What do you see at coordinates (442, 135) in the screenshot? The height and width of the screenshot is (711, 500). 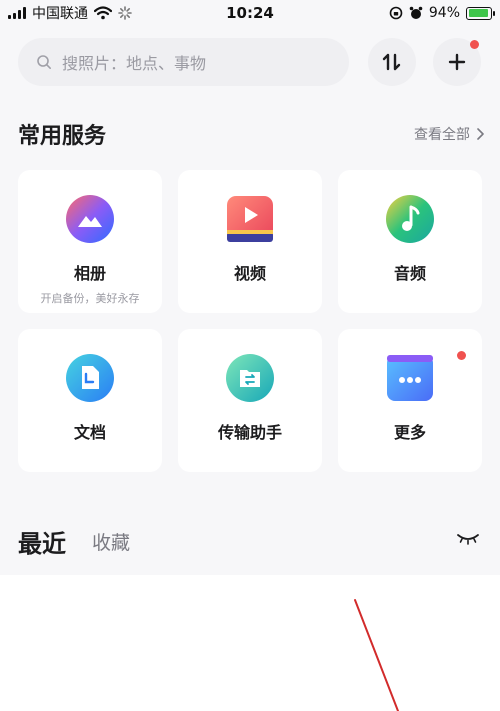 I see `see-all-label: 查看全部` at bounding box center [442, 135].